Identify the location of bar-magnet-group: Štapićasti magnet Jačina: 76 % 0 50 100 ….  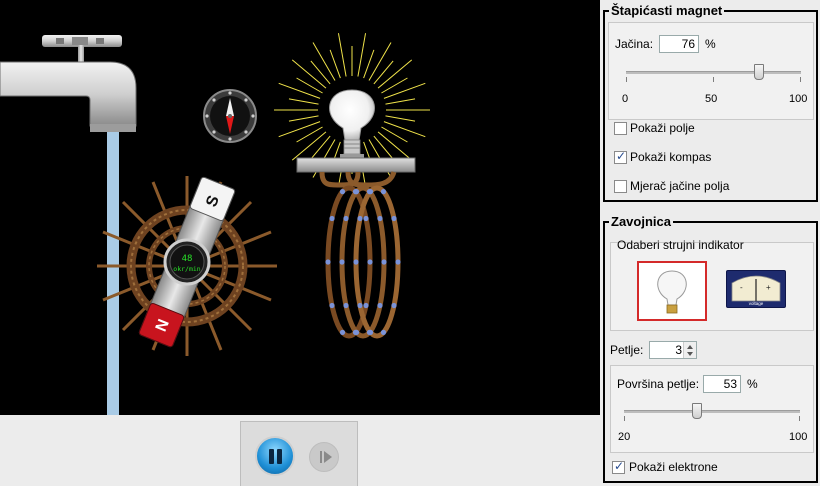
(710, 102).